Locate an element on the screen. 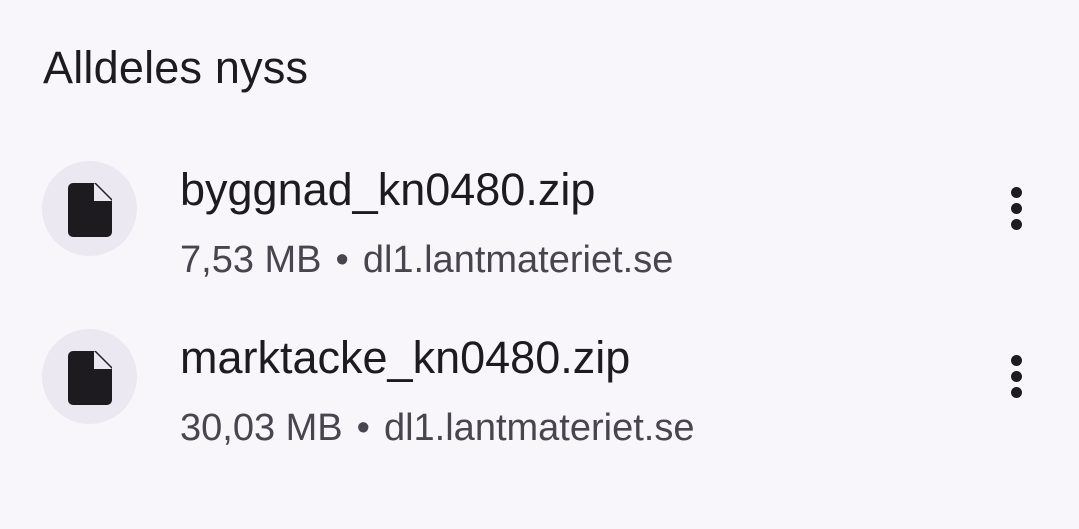 The height and width of the screenshot is (529, 1079). file-name: marktacke_kn0480.zip is located at coordinates (405, 357).